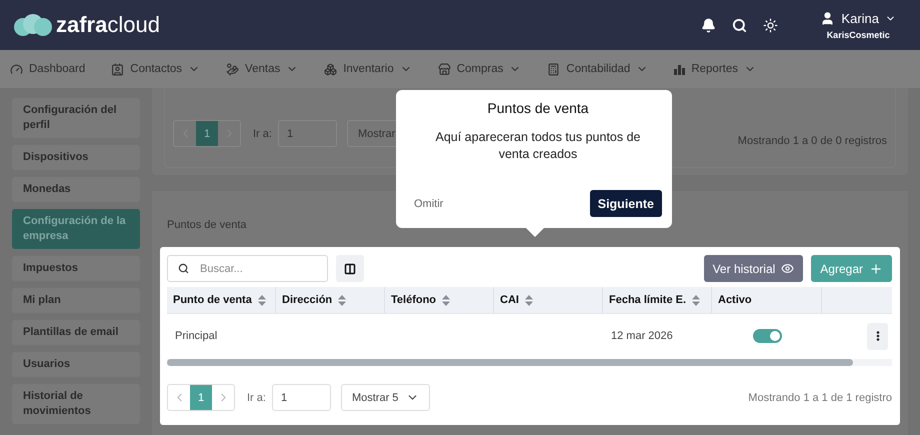 The height and width of the screenshot is (435, 920). What do you see at coordinates (275, 69) in the screenshot?
I see `nav-menu-item: Ventas` at bounding box center [275, 69].